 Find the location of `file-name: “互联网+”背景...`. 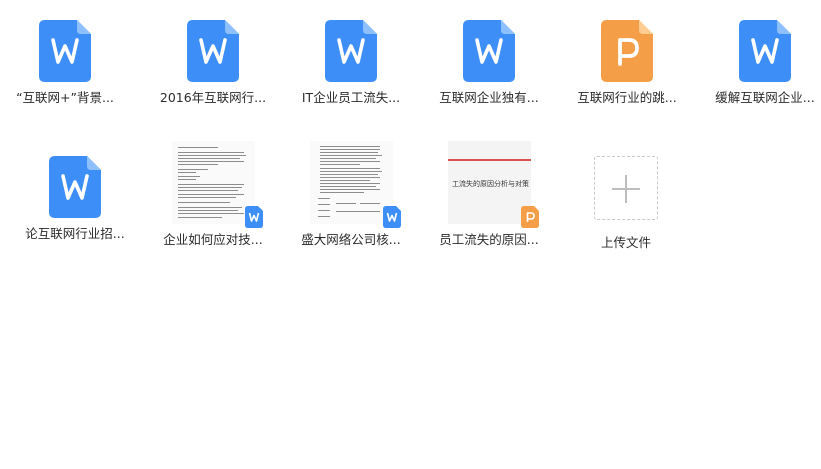

file-name: “互联网+”背景... is located at coordinates (65, 97).